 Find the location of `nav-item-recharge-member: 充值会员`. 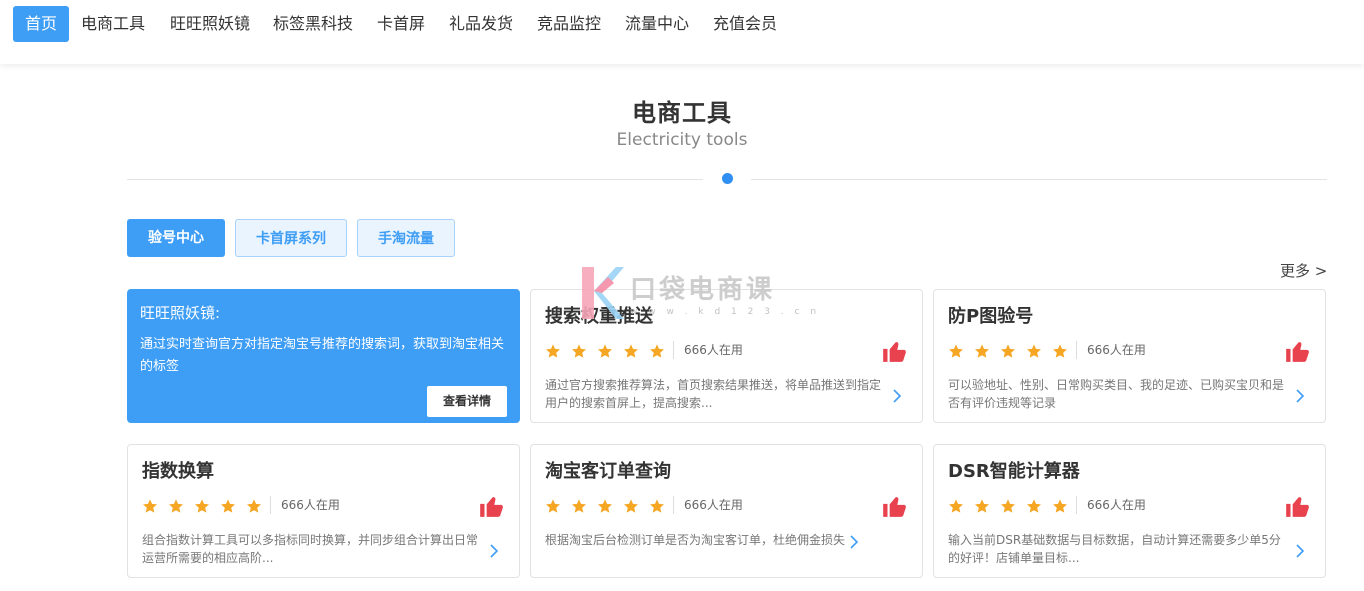

nav-item-recharge-member: 充值会员 is located at coordinates (745, 24).